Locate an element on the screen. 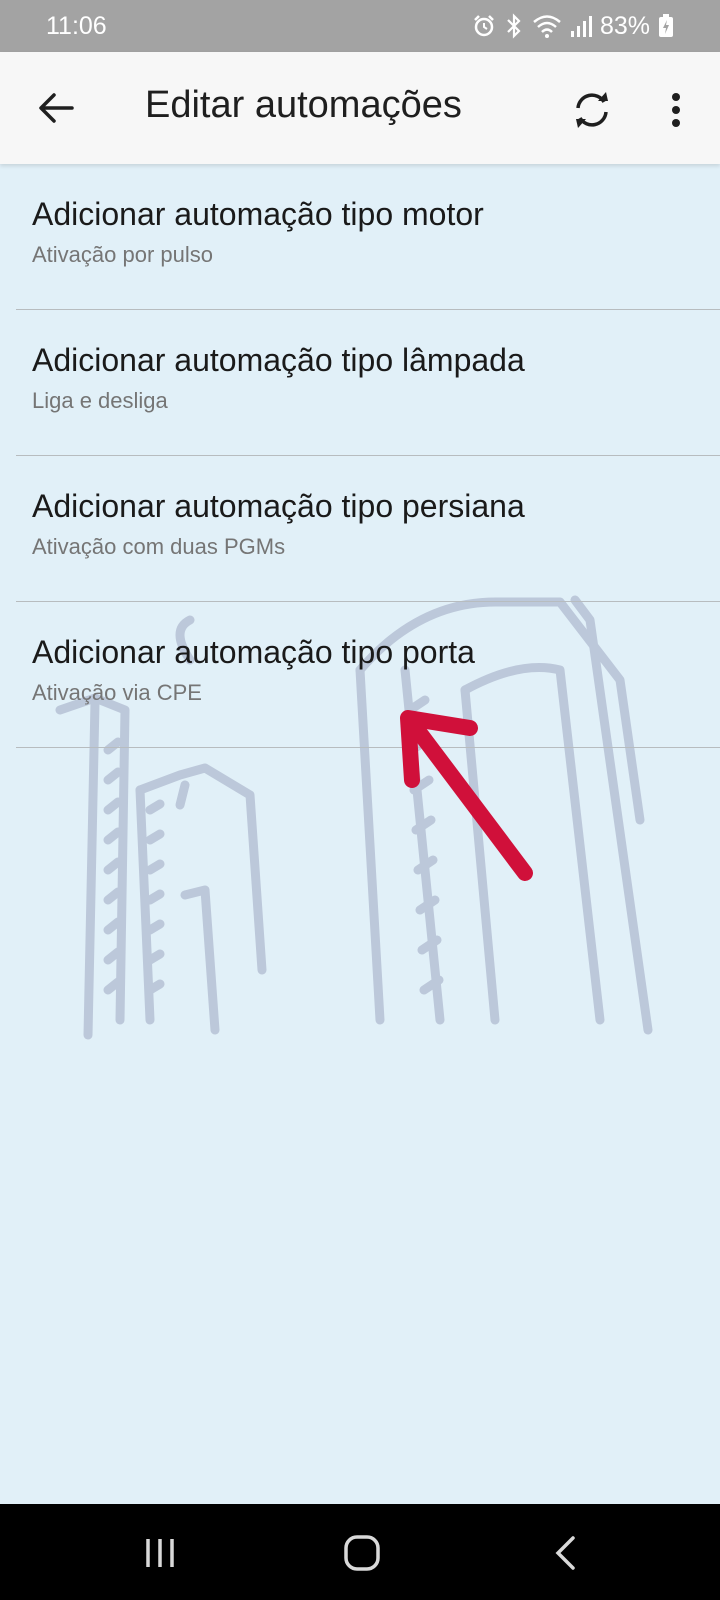 This screenshot has width=720, height=1600. home-icon is located at coordinates (362, 1553).